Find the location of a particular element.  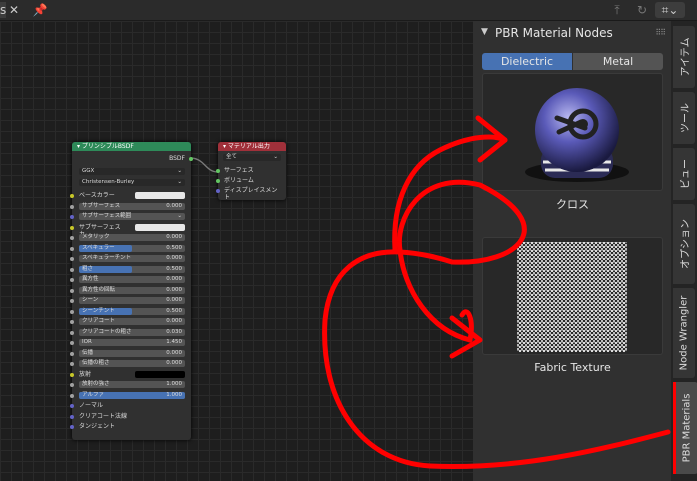

surface-socket is located at coordinates (218, 171).